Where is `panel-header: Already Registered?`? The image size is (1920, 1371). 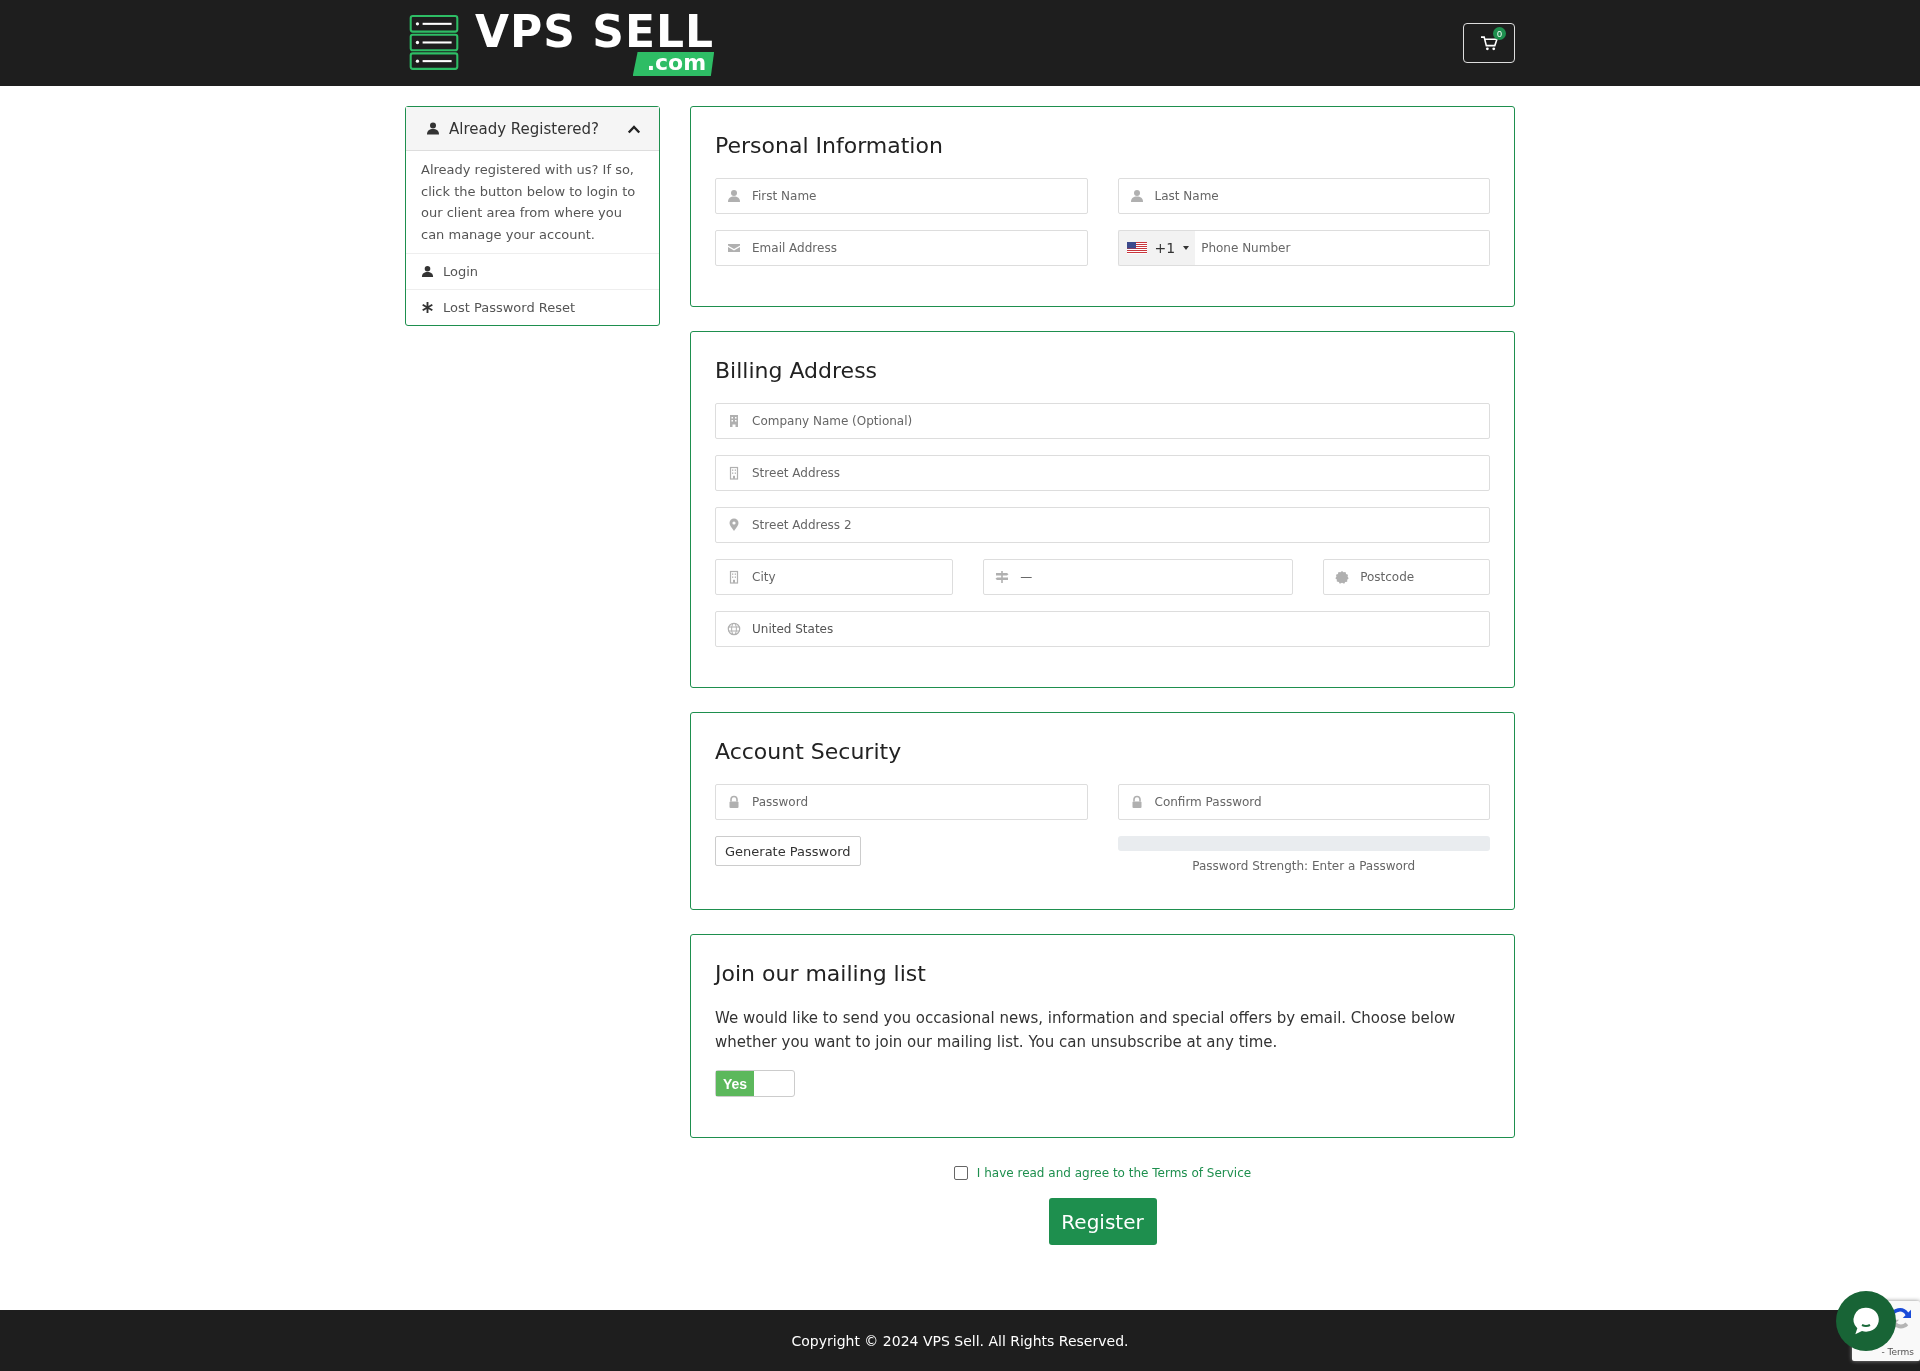
panel-header: Already Registered? is located at coordinates (532, 129).